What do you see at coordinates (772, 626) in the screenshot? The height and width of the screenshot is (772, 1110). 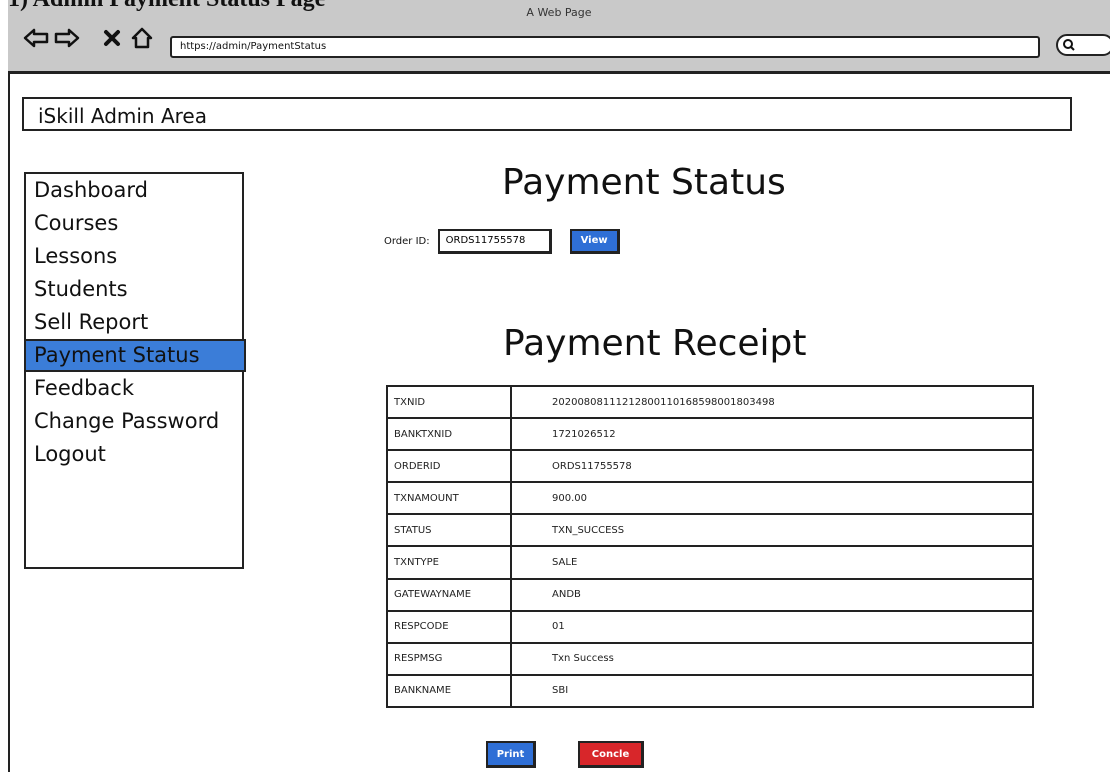 I see `receipt-value: 01` at bounding box center [772, 626].